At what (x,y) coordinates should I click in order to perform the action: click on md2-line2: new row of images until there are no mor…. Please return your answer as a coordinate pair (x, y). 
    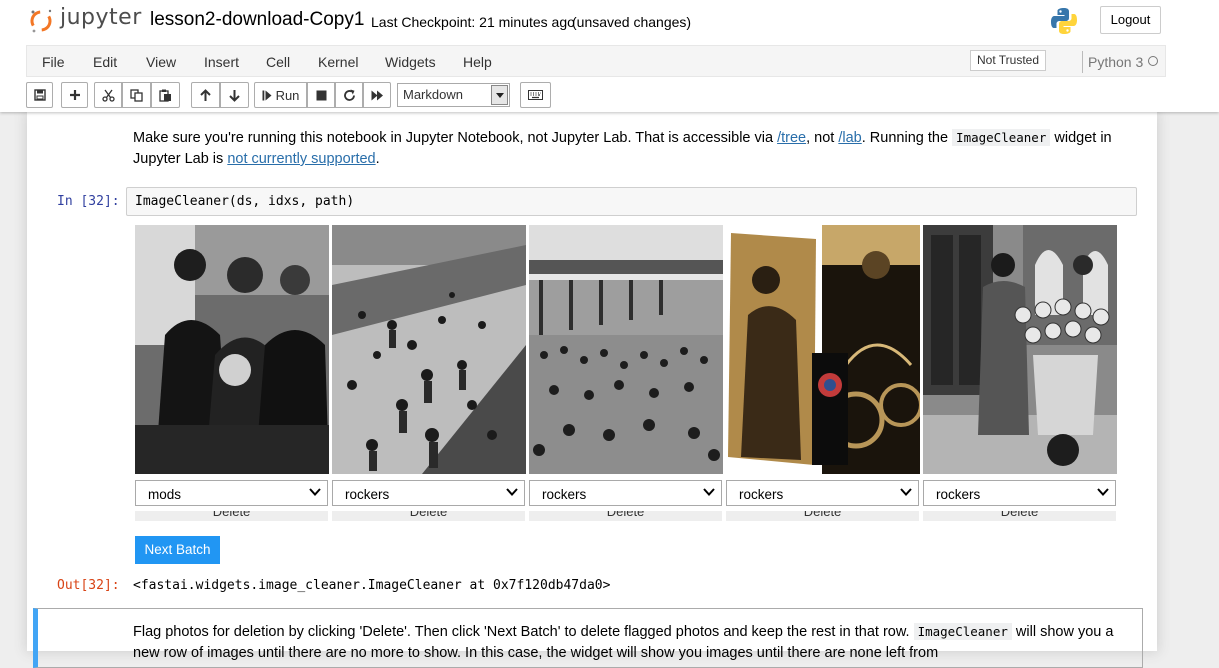
    Looking at the image, I should click on (536, 653).